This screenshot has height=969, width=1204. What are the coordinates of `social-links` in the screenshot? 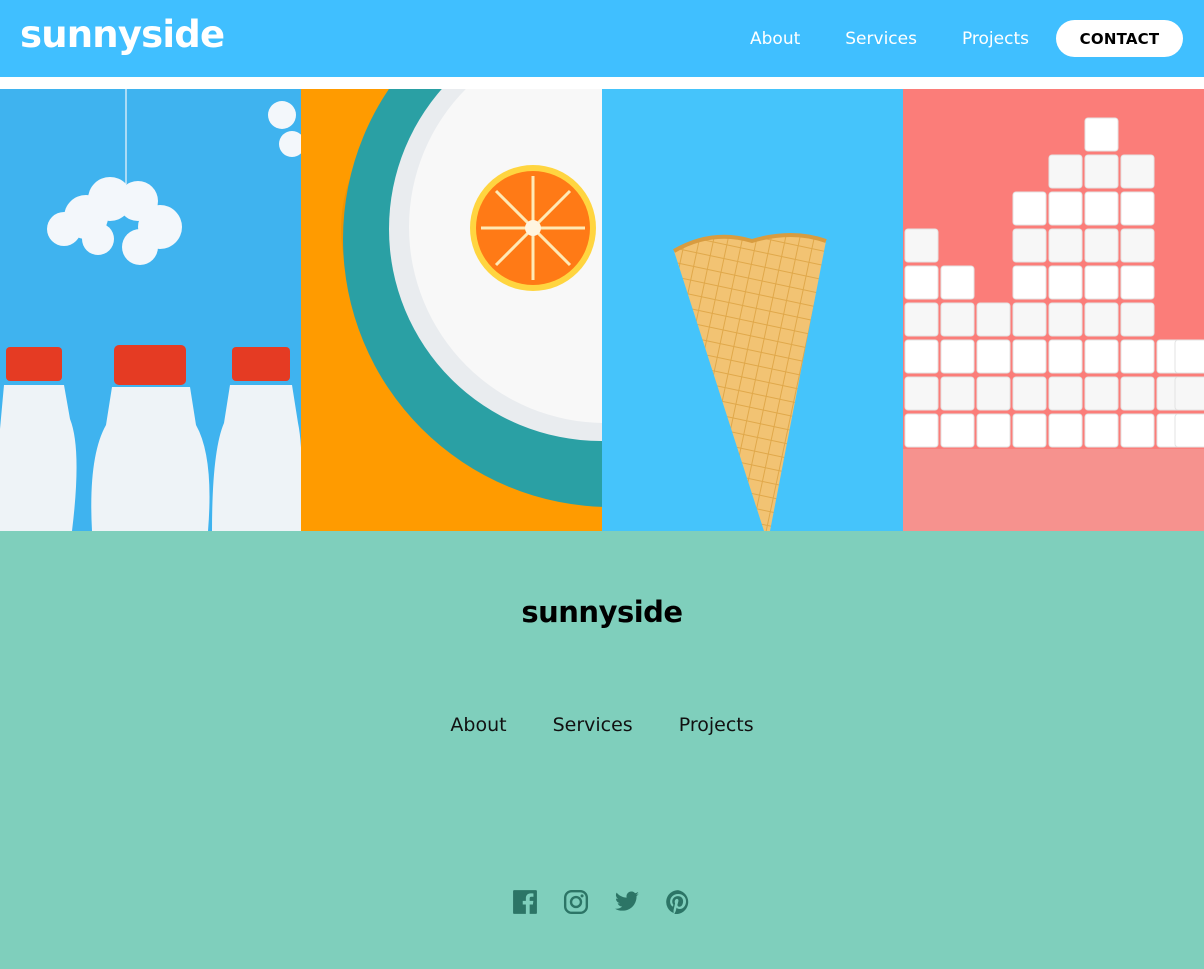 It's located at (601, 902).